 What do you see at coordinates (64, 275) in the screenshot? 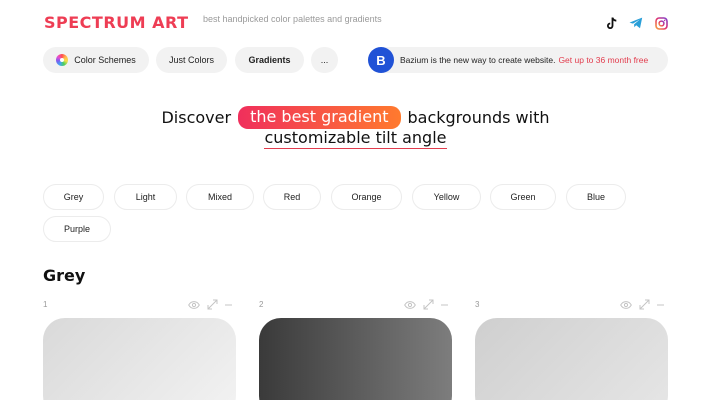
I see `section-title: Grey` at bounding box center [64, 275].